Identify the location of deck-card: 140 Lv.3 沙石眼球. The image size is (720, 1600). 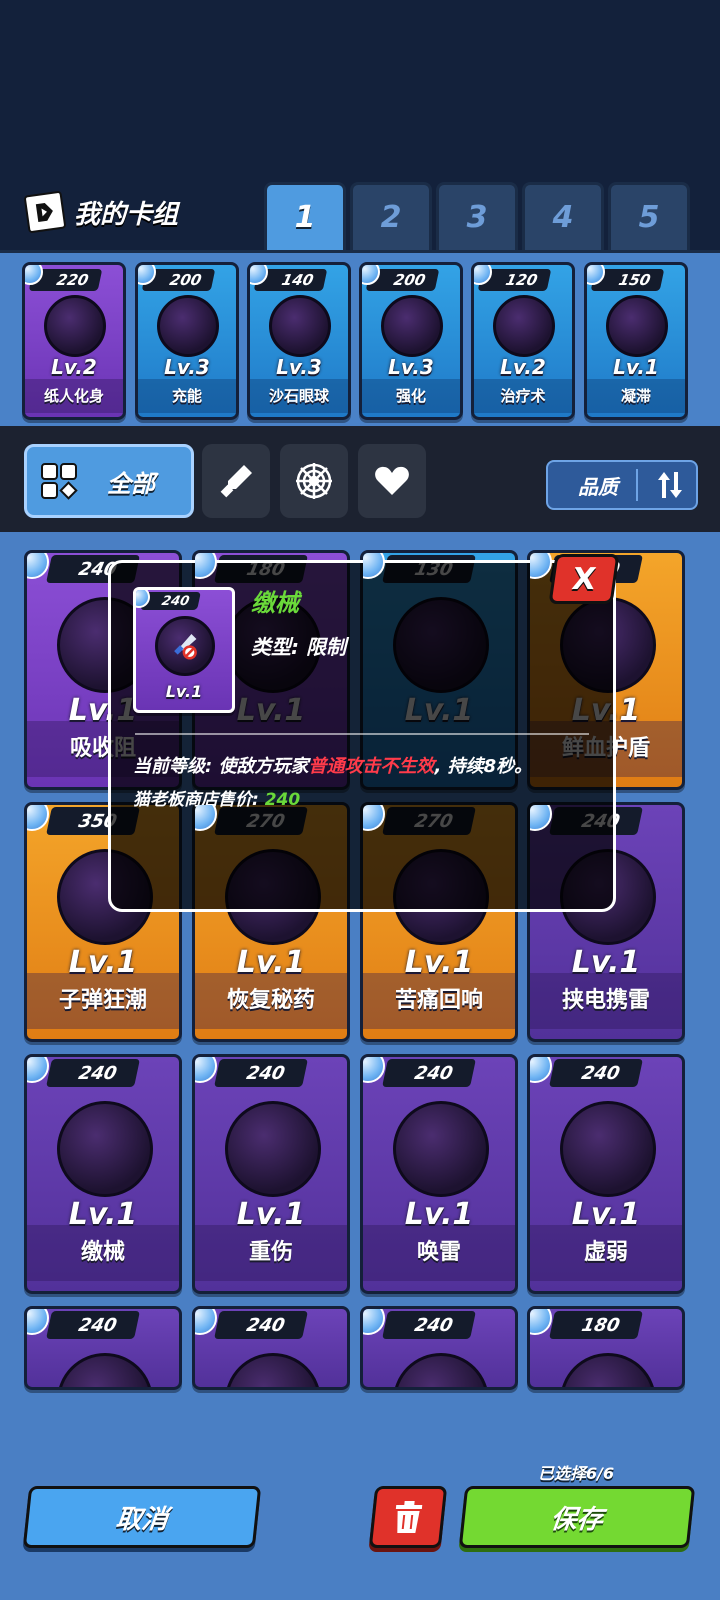
(299, 341).